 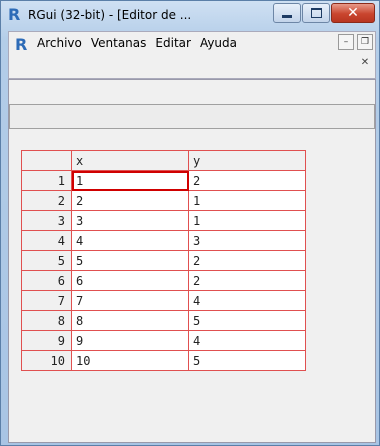 What do you see at coordinates (218, 43) in the screenshot?
I see `menu-ayuda: Ayuda` at bounding box center [218, 43].